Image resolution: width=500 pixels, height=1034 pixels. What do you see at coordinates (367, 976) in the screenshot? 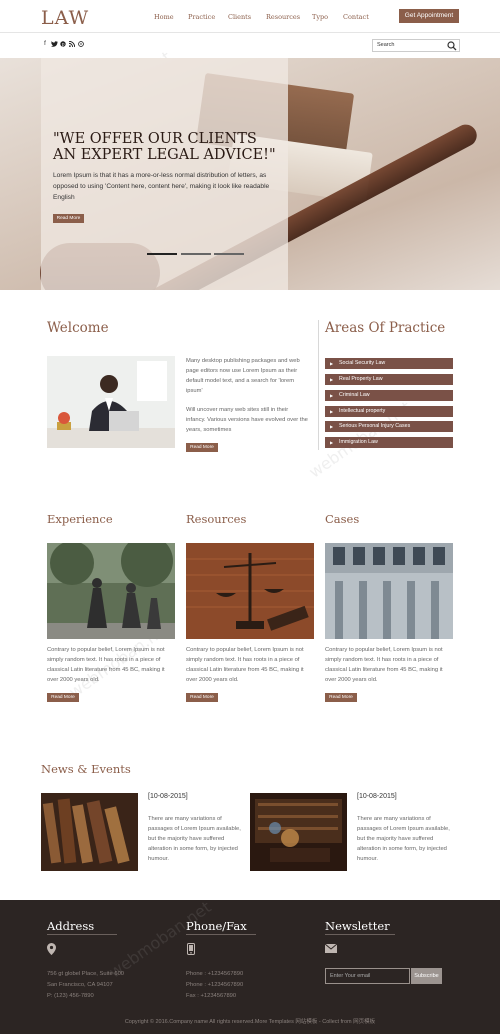
I see `newsletter-email-input: Enter Your email` at bounding box center [367, 976].